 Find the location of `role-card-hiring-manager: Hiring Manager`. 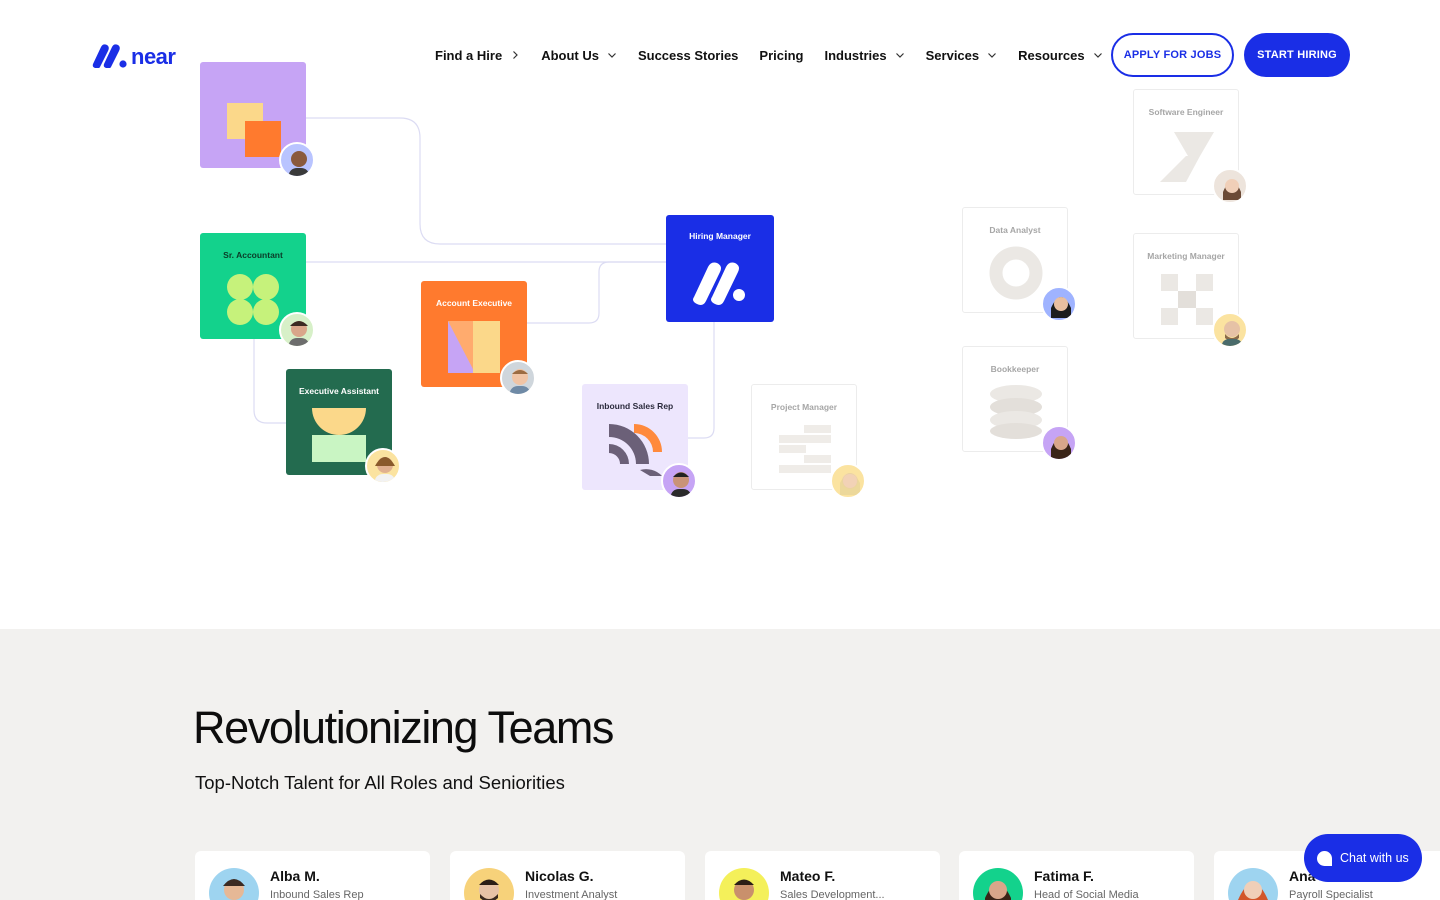

role-card-hiring-manager: Hiring Manager is located at coordinates (720, 268).